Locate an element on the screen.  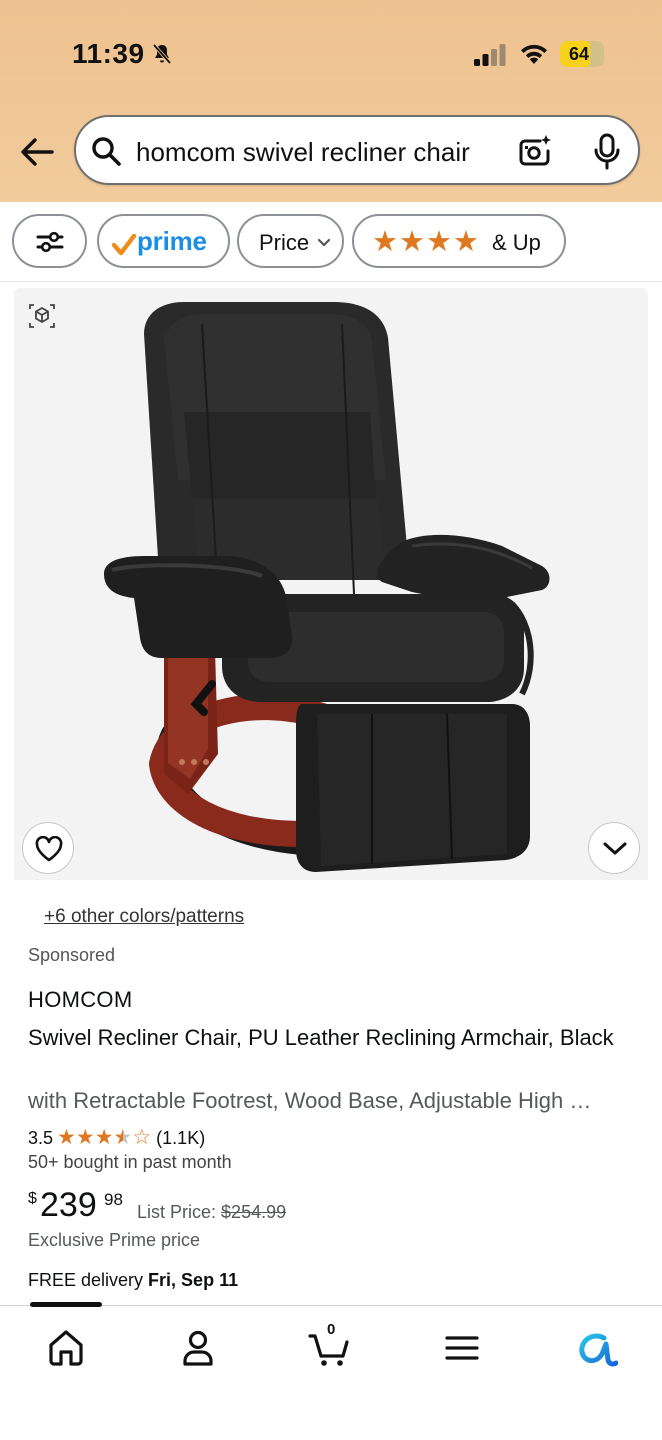
prime-filter-label: prime is located at coordinates (172, 241).